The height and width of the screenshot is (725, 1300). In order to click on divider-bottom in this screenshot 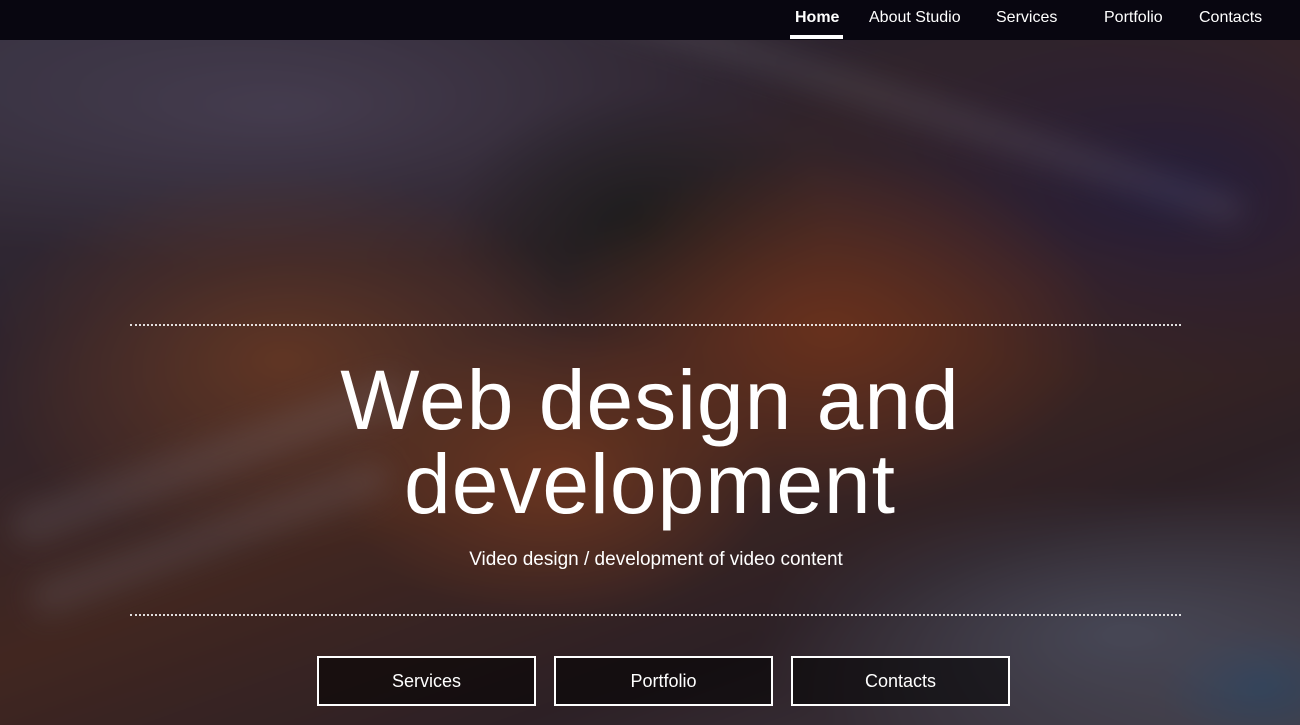, I will do `click(655, 615)`.